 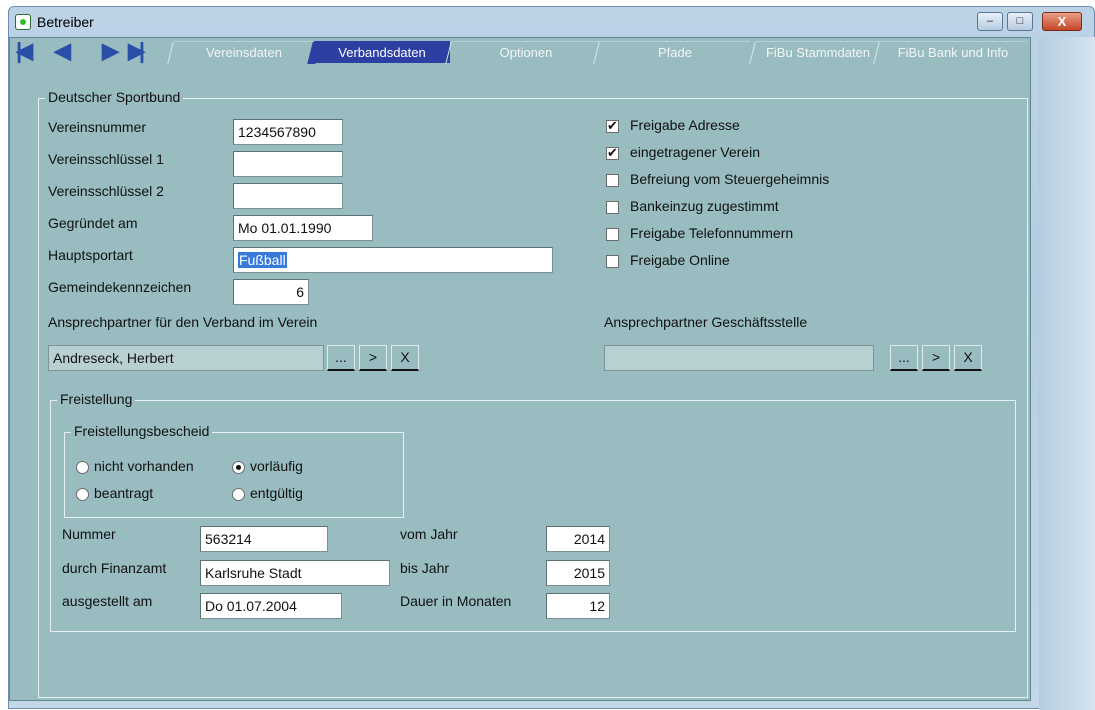 What do you see at coordinates (953, 52) in the screenshot?
I see `tab-fibu-bank-info: FiBu Bank und Info` at bounding box center [953, 52].